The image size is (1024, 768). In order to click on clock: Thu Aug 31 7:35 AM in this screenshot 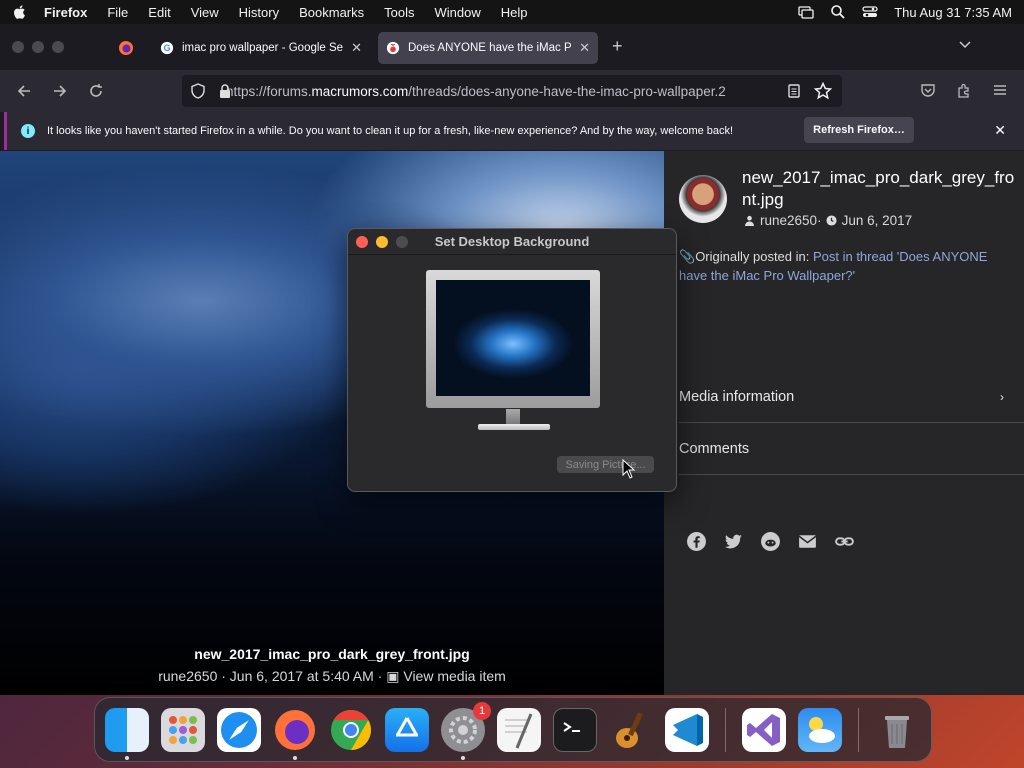, I will do `click(953, 12)`.